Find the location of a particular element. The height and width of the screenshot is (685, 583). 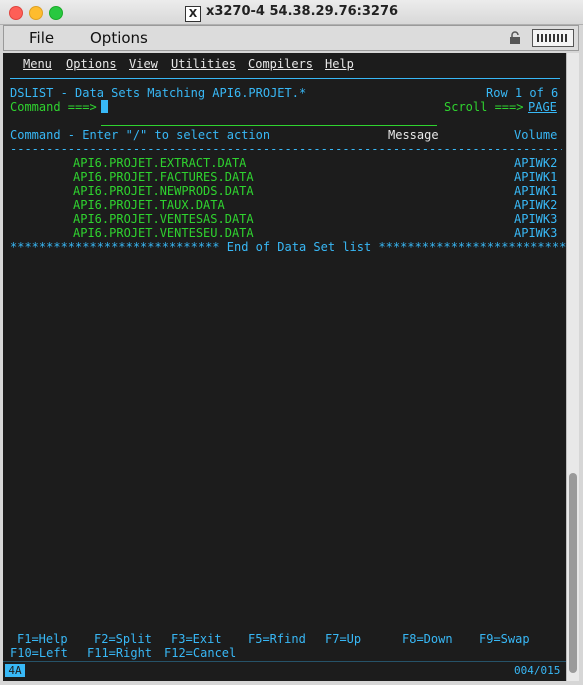

app-menubar: File Options is located at coordinates (291, 38).